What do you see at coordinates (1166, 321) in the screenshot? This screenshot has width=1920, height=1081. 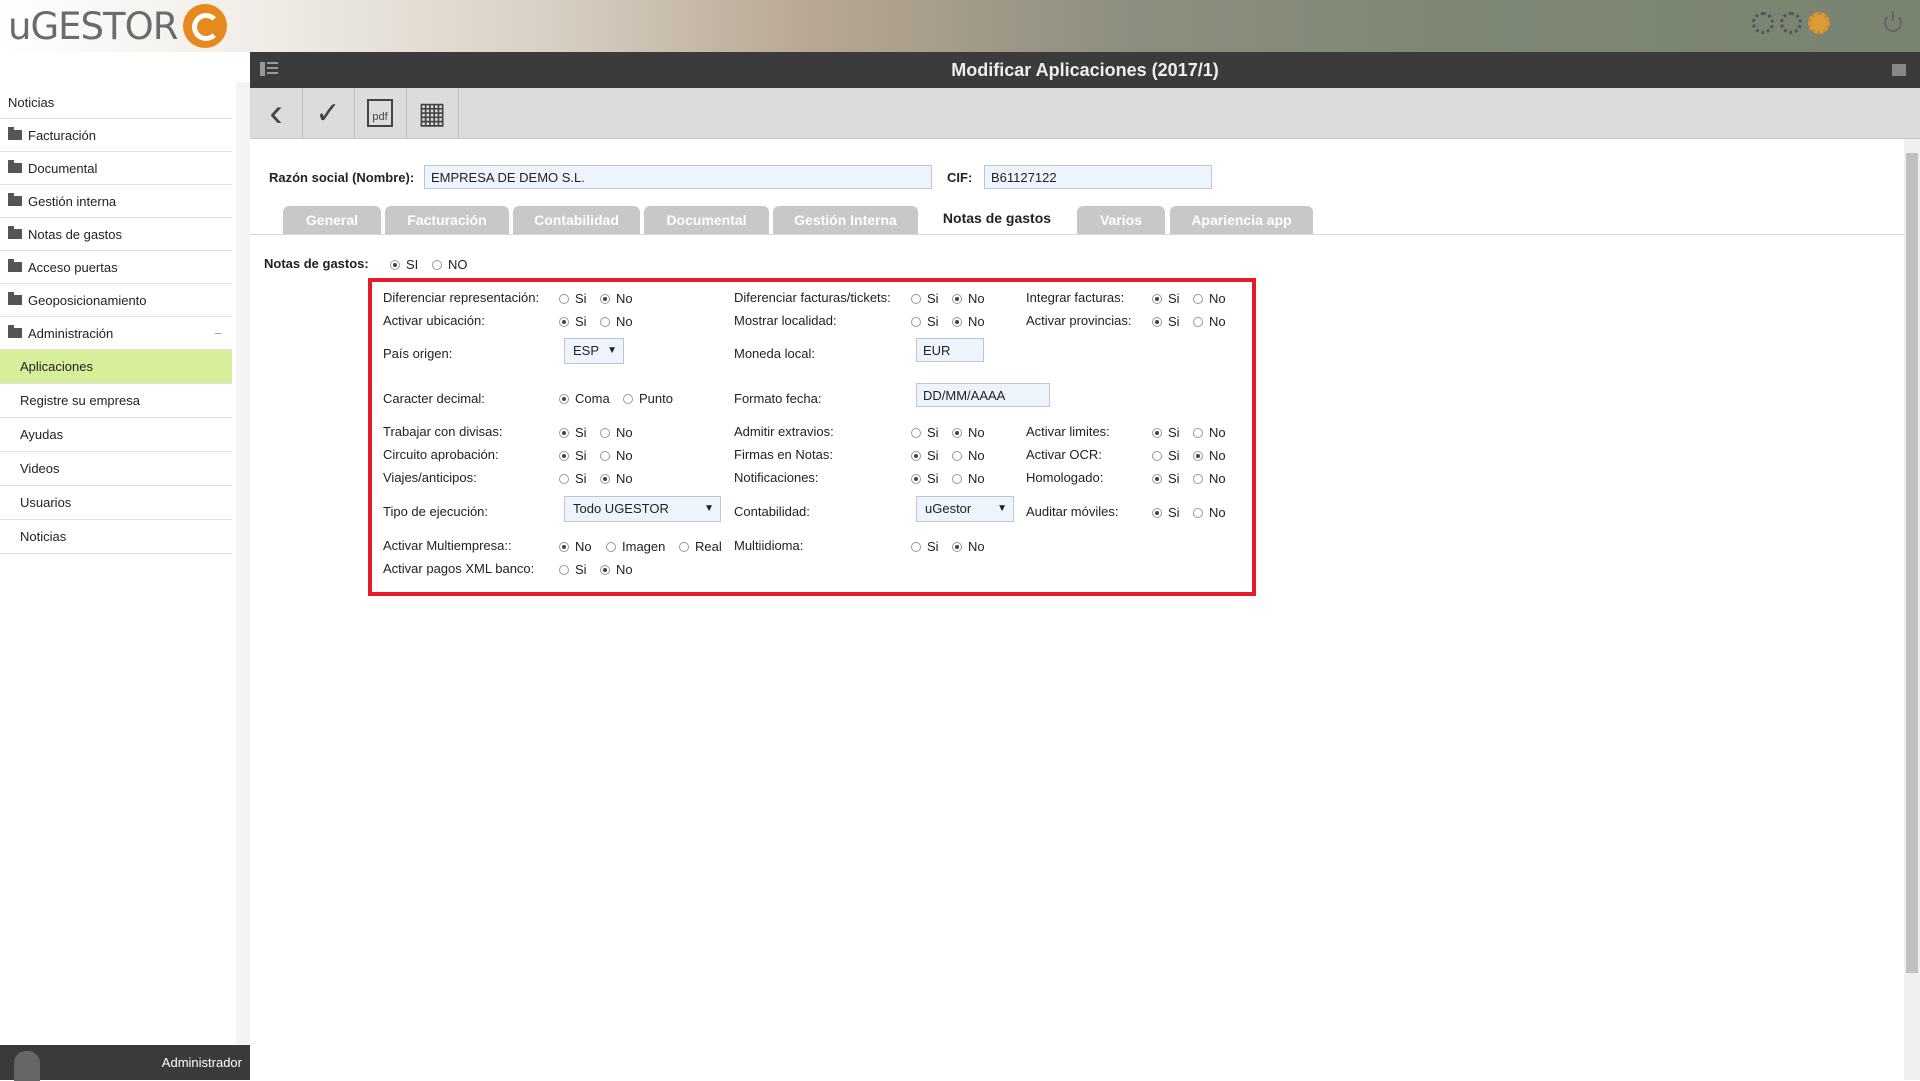 I see `provincias-si: Si` at bounding box center [1166, 321].